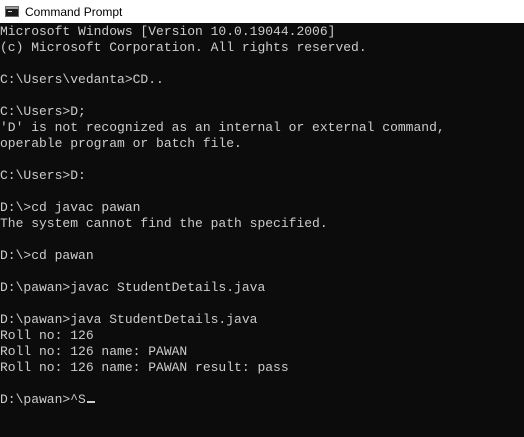 The height and width of the screenshot is (437, 524). Describe the element at coordinates (43, 111) in the screenshot. I see `console-line: C:\Users>D;` at that location.